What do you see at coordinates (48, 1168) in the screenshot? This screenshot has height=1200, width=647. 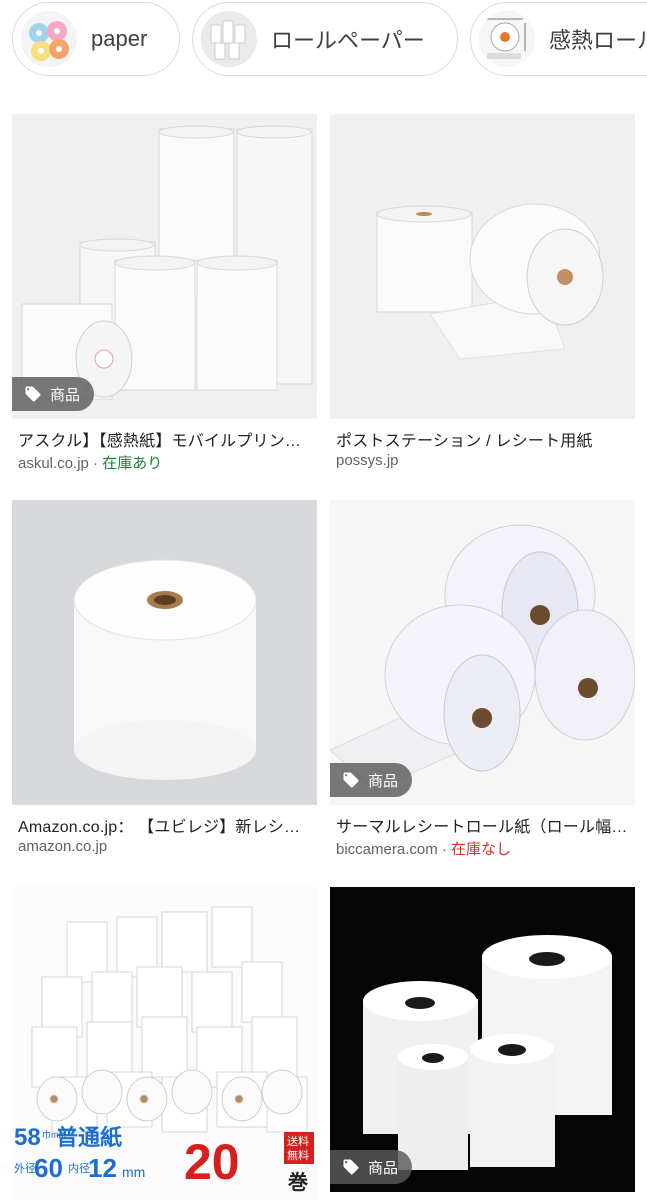 I see `image-text-spec3: 60` at bounding box center [48, 1168].